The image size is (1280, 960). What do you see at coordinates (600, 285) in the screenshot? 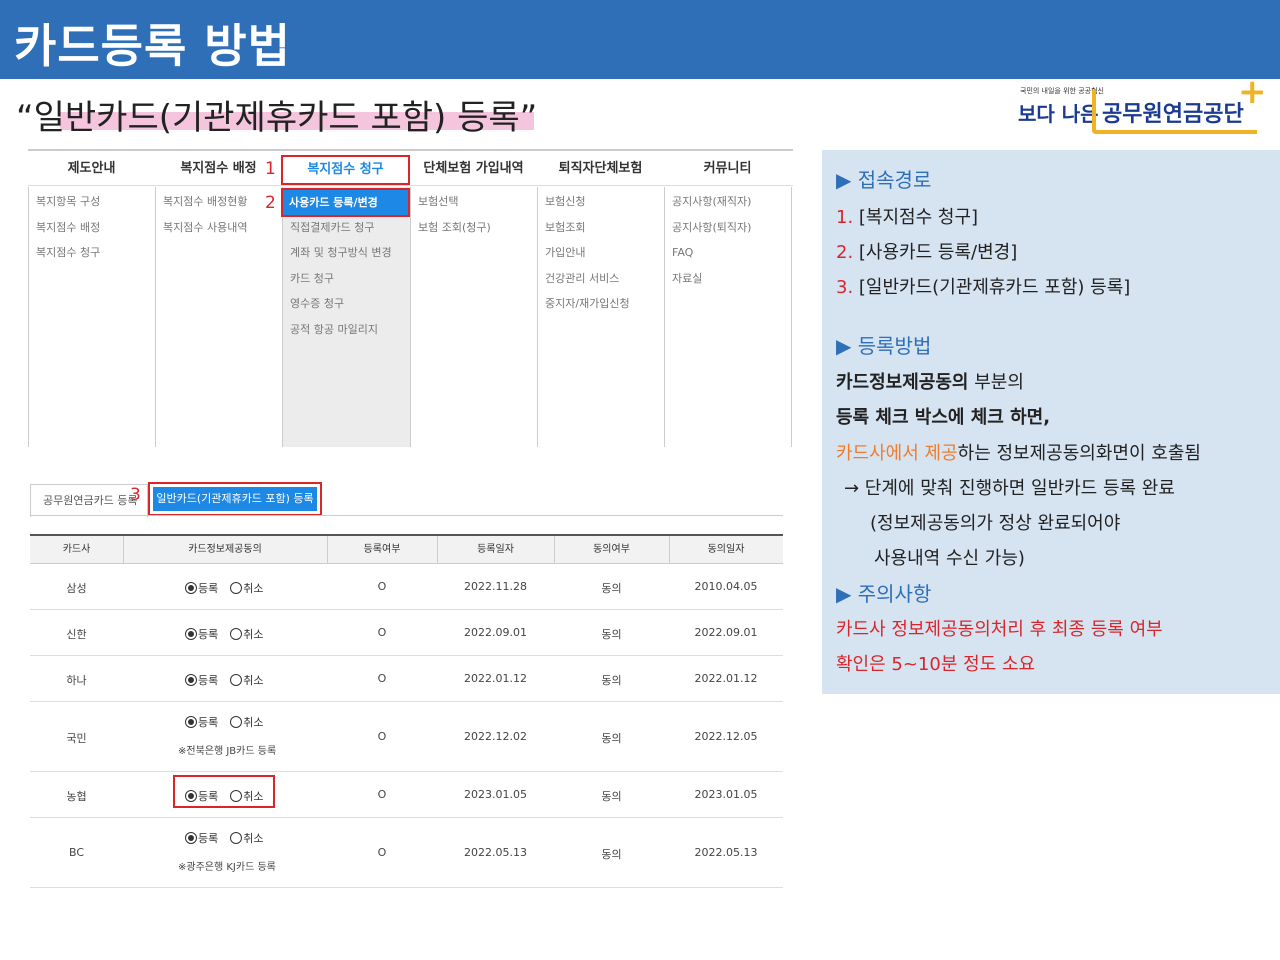
I see `menu-item: 건강관리 서비스` at bounding box center [600, 285].